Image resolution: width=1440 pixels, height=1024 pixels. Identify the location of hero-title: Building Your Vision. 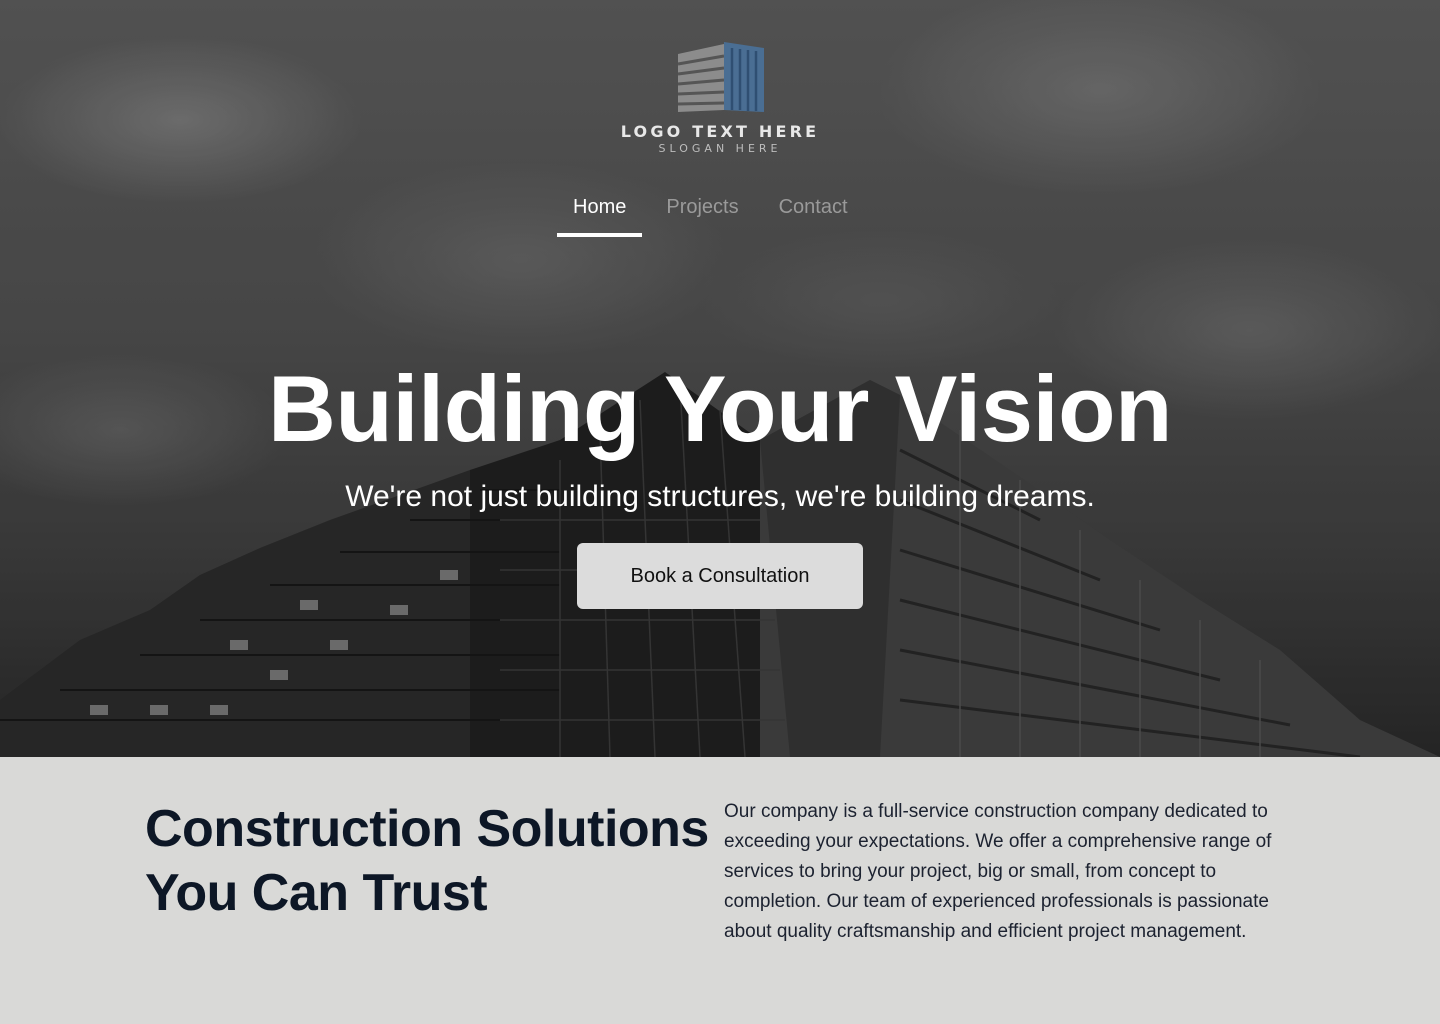
(720, 408).